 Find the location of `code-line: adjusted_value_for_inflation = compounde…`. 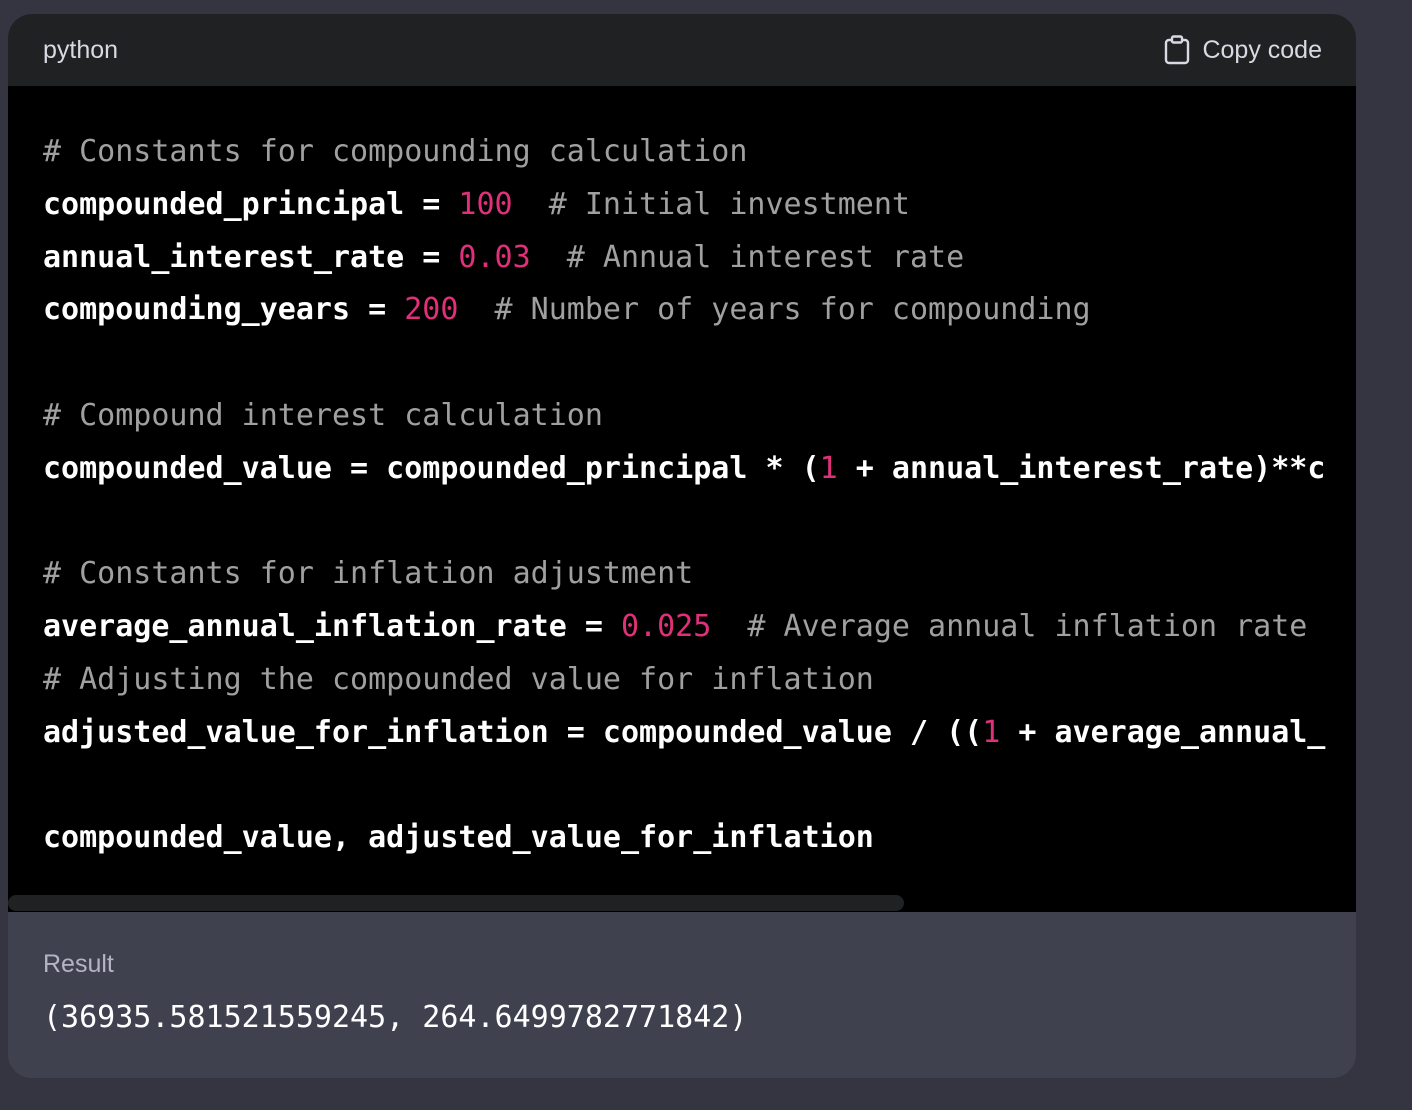

code-line: adjusted_value_for_inflation = compounde… is located at coordinates (684, 733).